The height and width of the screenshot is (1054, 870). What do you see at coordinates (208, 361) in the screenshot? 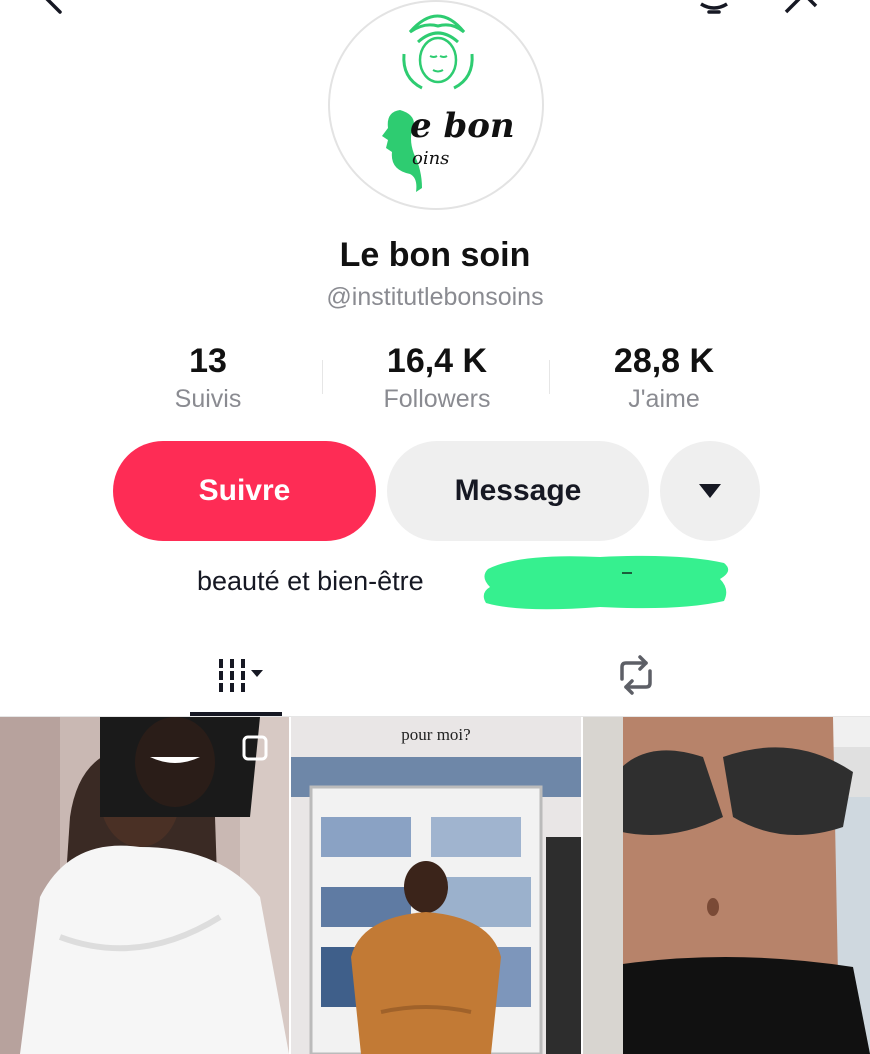
I see `stat-following-count: 13` at bounding box center [208, 361].